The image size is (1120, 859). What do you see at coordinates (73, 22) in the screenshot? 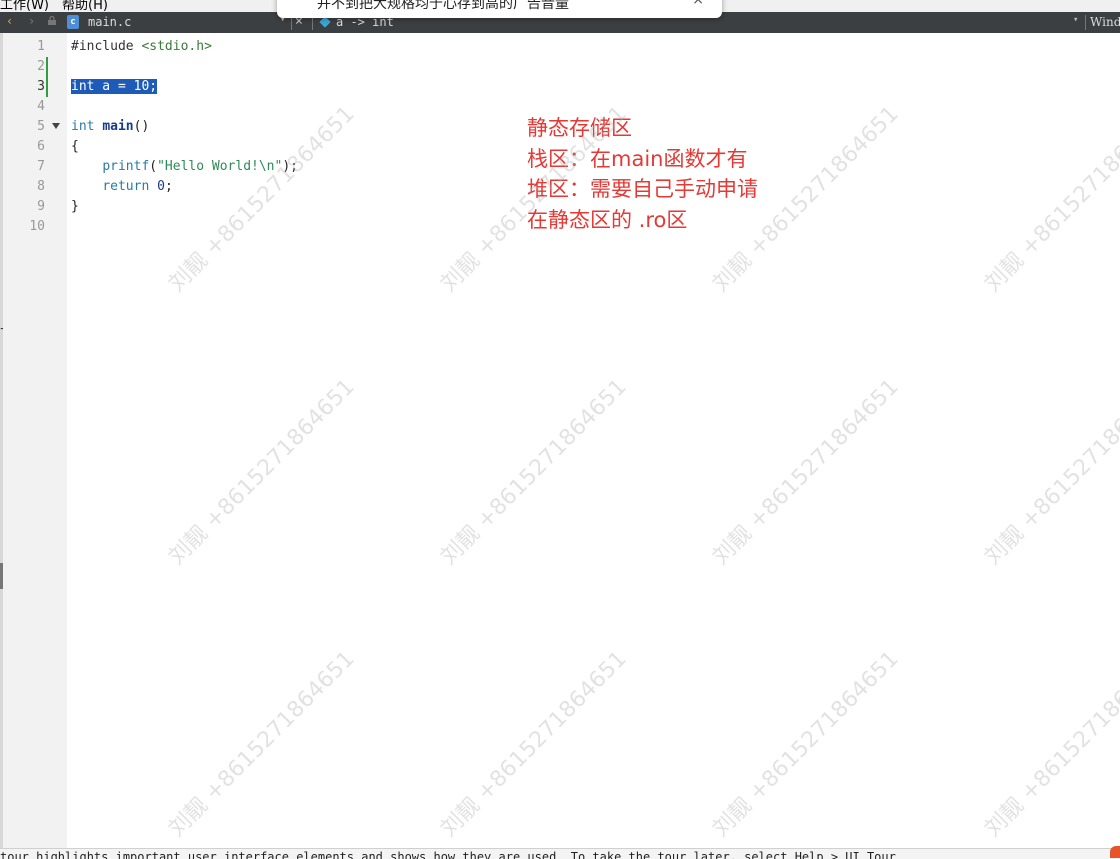
I see `c-file-icon: c` at bounding box center [73, 22].